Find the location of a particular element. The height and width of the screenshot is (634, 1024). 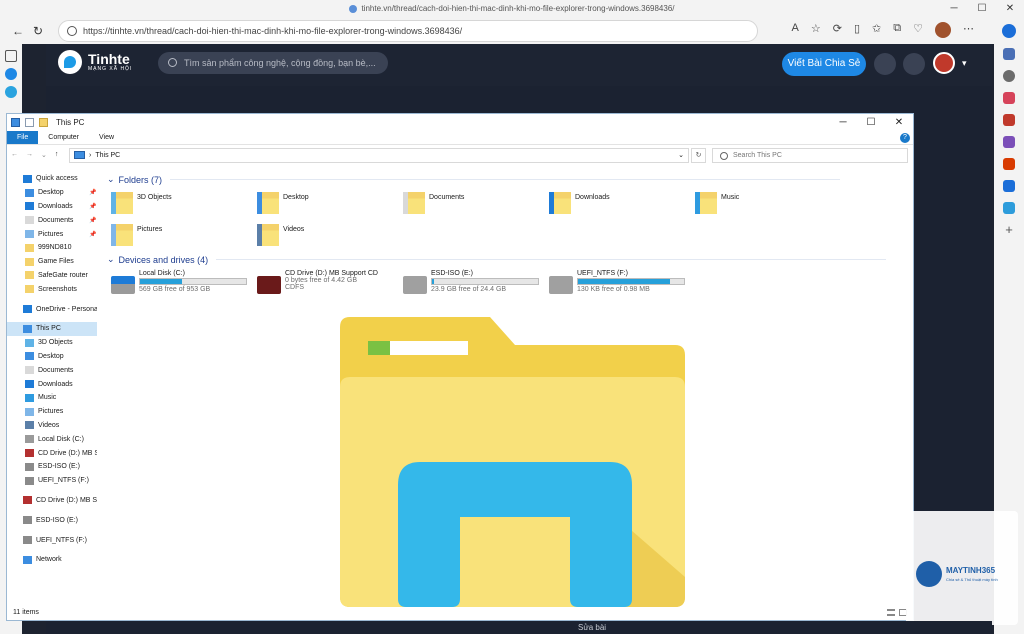

nav-item: OneDrive - Personal is located at coordinates (52, 309).